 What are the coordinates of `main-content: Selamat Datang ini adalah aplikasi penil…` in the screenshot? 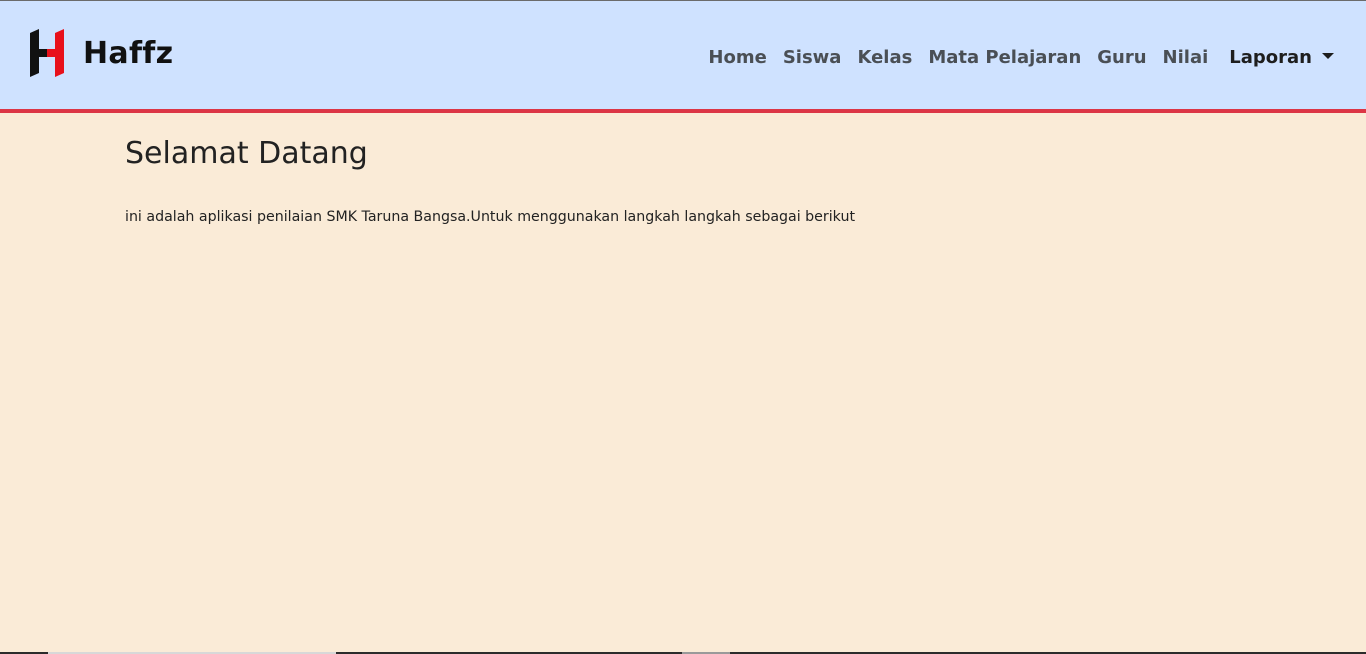 It's located at (675, 182).